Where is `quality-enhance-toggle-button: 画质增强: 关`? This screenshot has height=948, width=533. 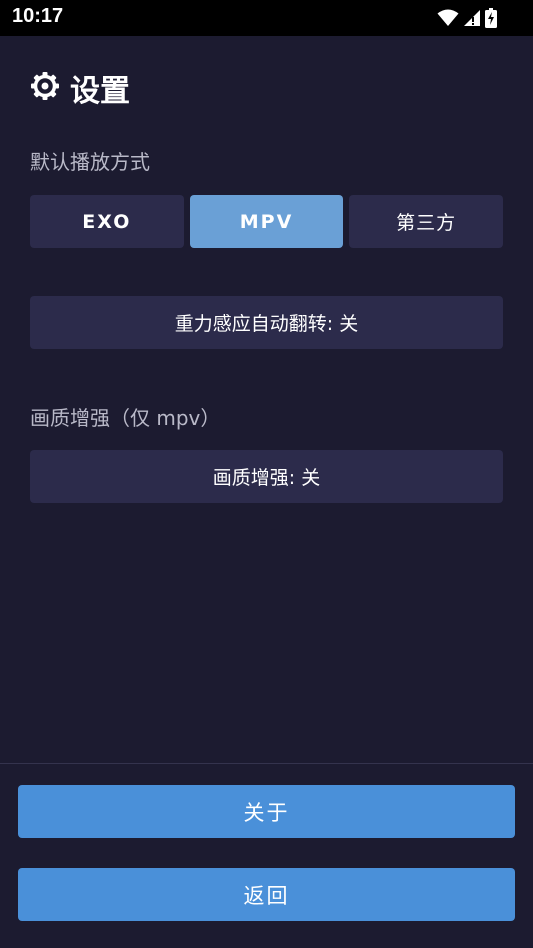
quality-enhance-toggle-button: 画质增强: 关 is located at coordinates (266, 476).